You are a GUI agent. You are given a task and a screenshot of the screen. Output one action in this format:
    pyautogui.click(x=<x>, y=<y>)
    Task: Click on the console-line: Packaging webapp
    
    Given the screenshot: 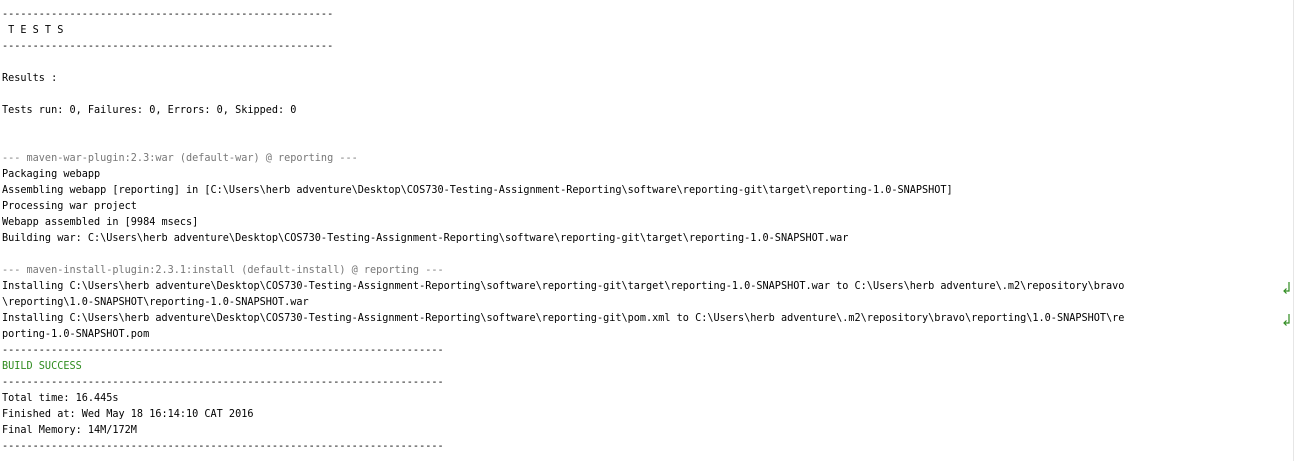 What is the action you would take?
    pyautogui.click(x=51, y=174)
    